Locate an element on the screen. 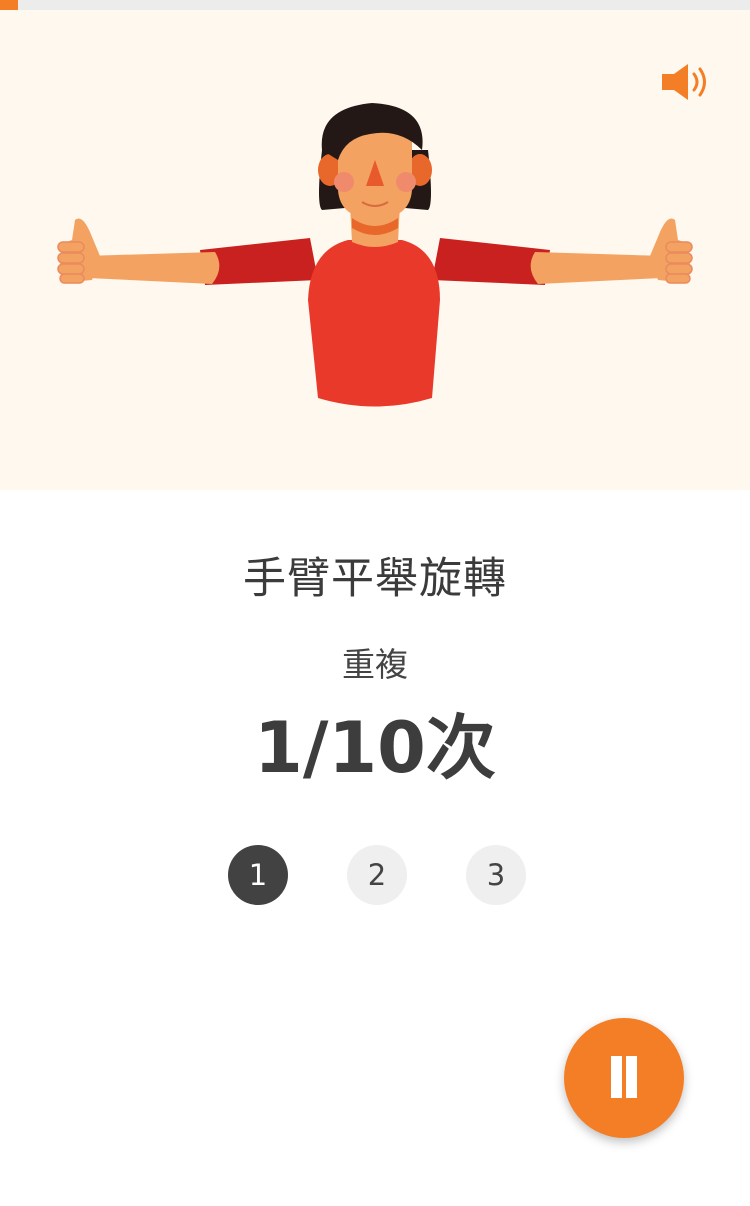 This screenshot has width=750, height=1206. set-label: 1 is located at coordinates (258, 875).